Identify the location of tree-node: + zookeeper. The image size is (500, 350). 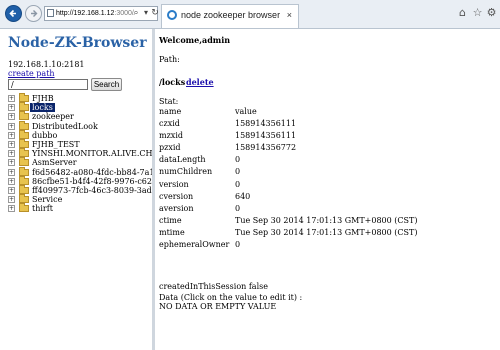
(80, 116).